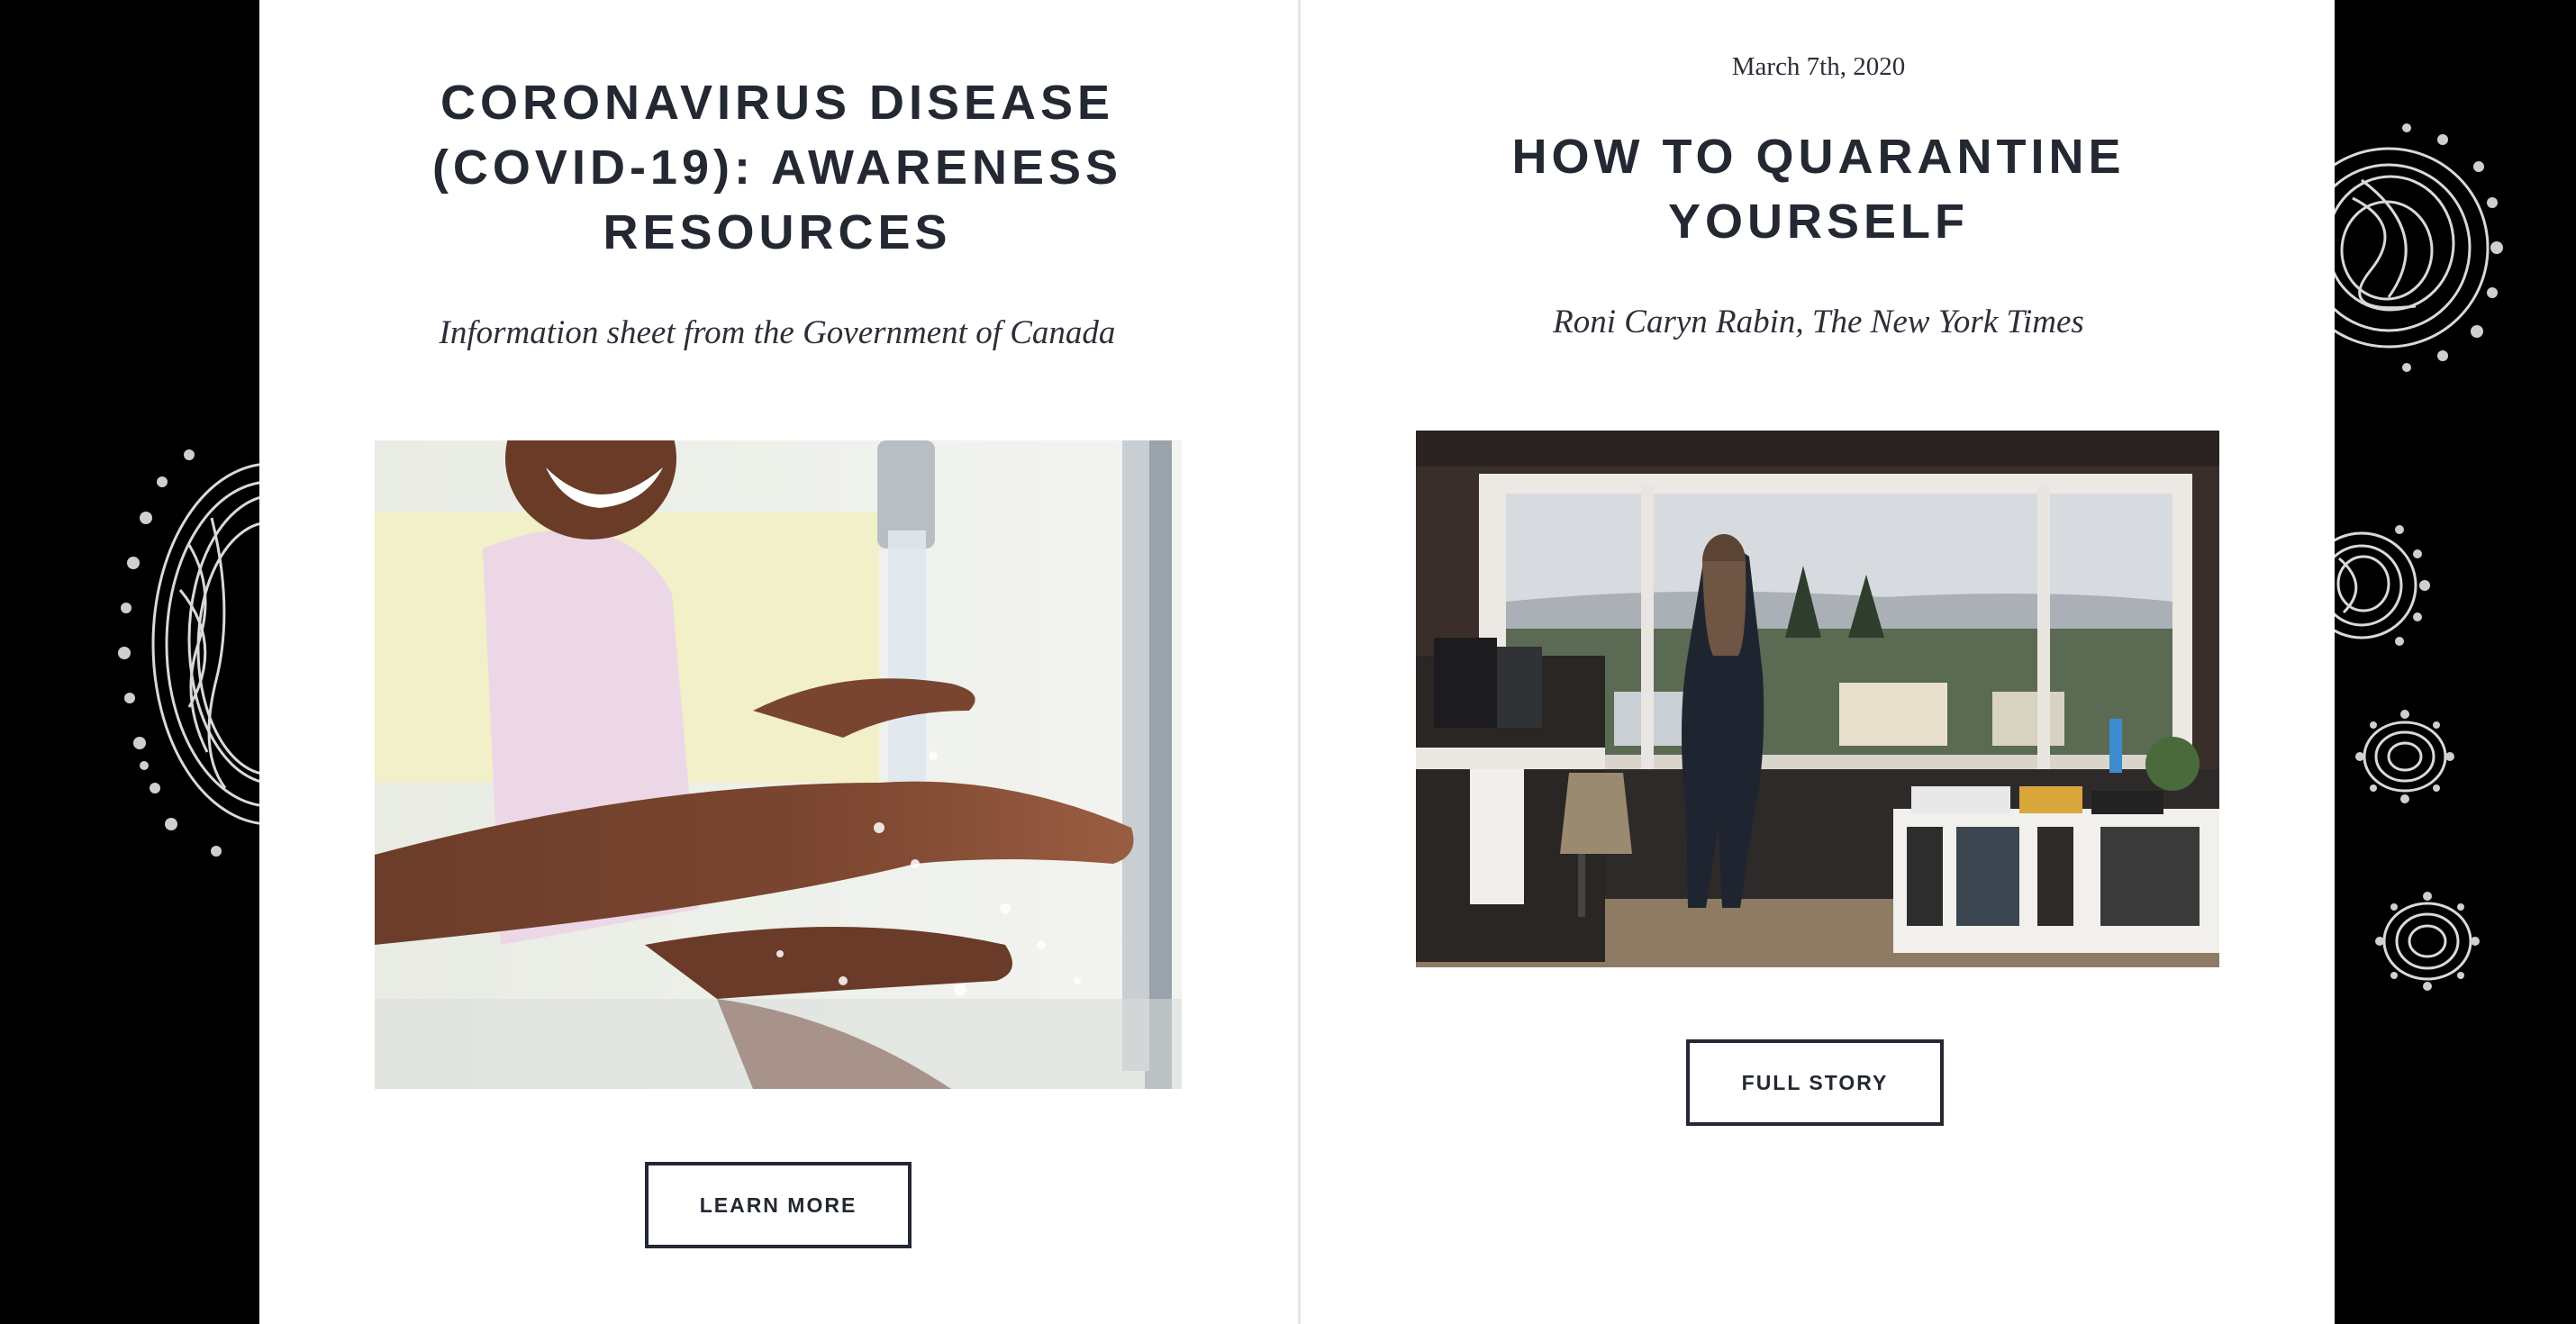 This screenshot has height=1324, width=2576. What do you see at coordinates (2382, 585) in the screenshot?
I see `virus-illustration-right-medium` at bounding box center [2382, 585].